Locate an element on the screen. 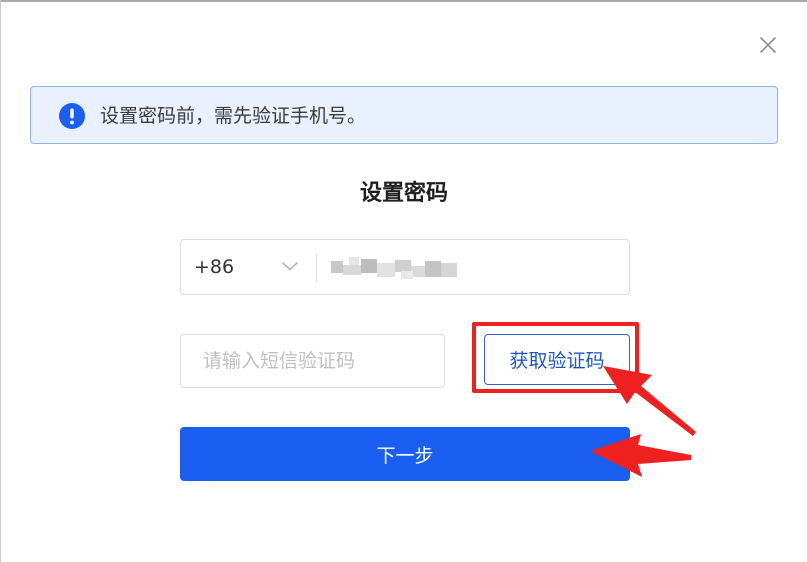  close-icon is located at coordinates (768, 45).